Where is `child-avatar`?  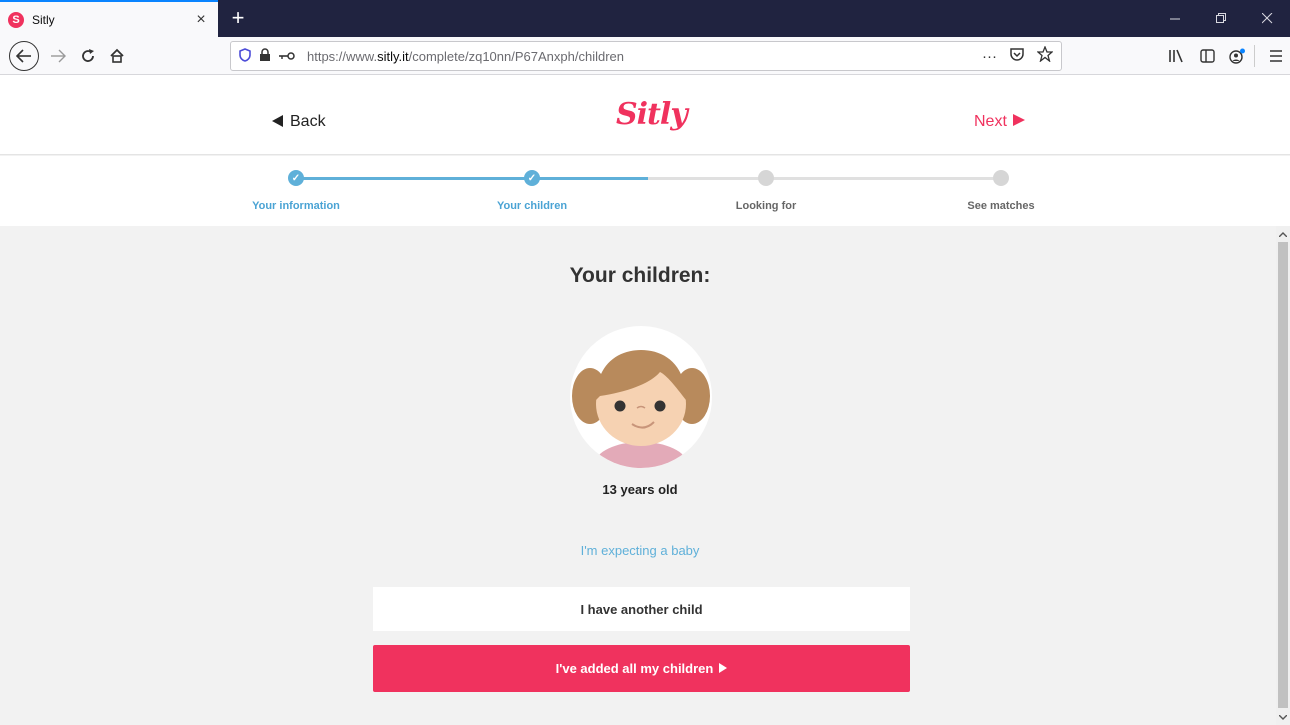
child-avatar is located at coordinates (641, 397).